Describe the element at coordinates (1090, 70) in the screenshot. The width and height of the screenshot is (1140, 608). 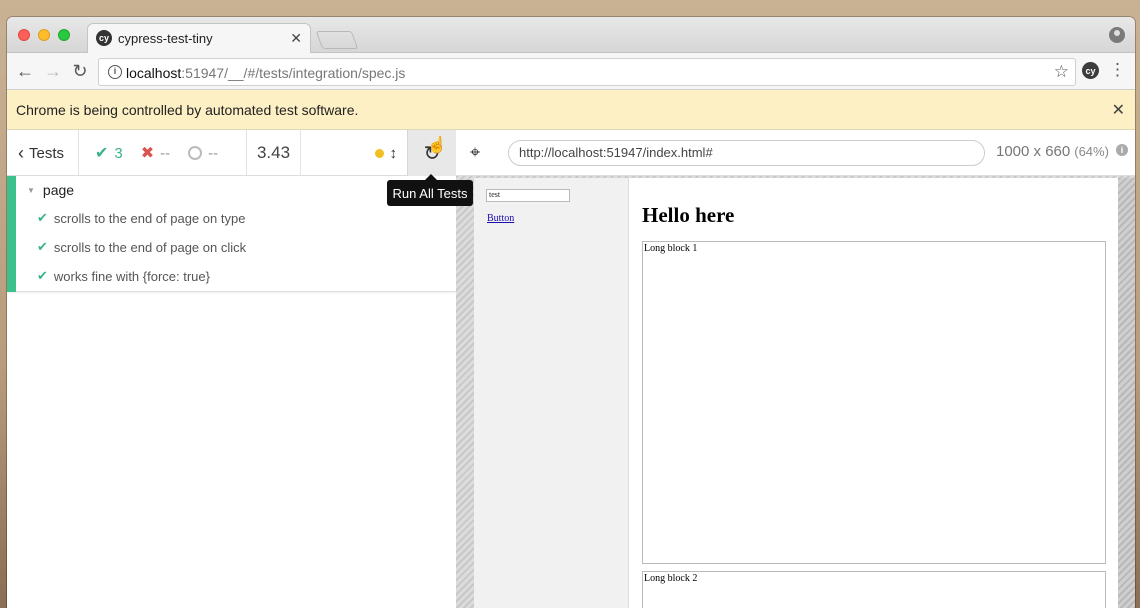
I see `cypress-extension-icon: cy` at that location.